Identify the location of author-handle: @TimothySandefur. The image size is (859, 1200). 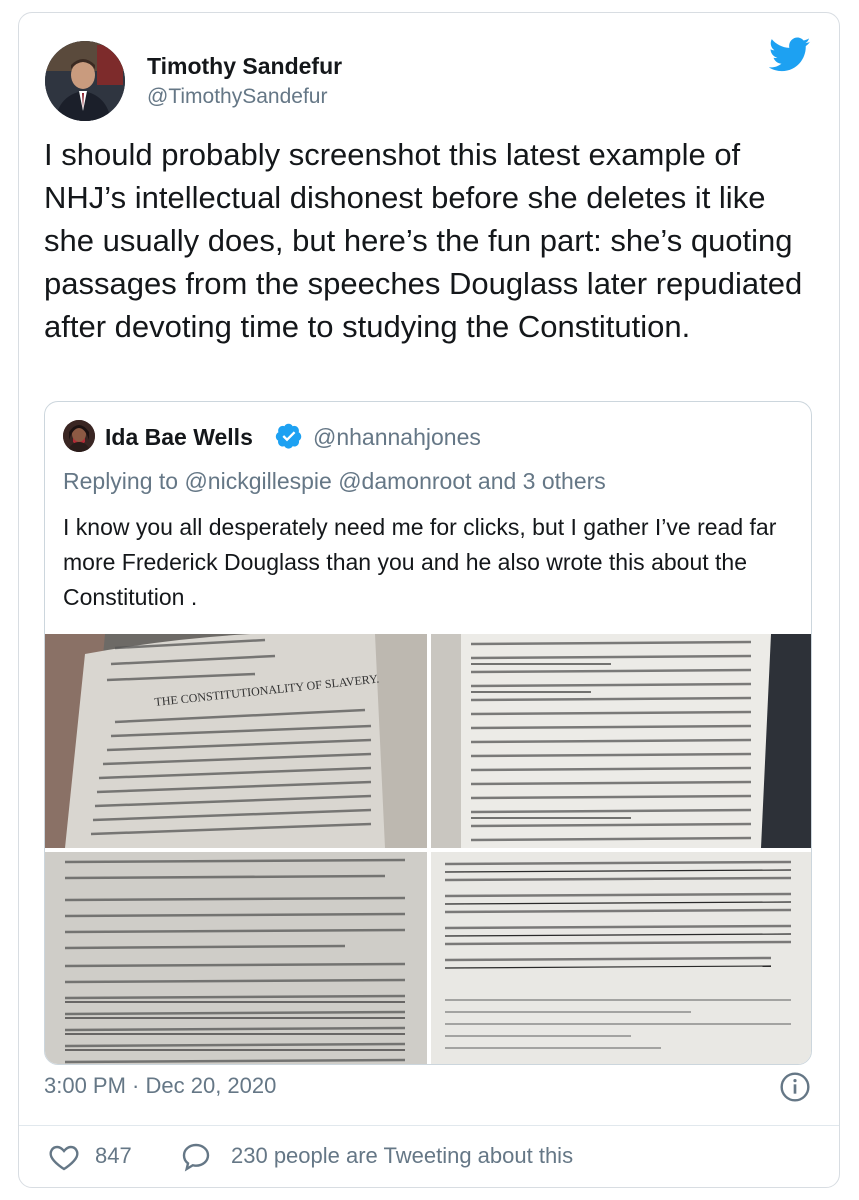
(237, 97).